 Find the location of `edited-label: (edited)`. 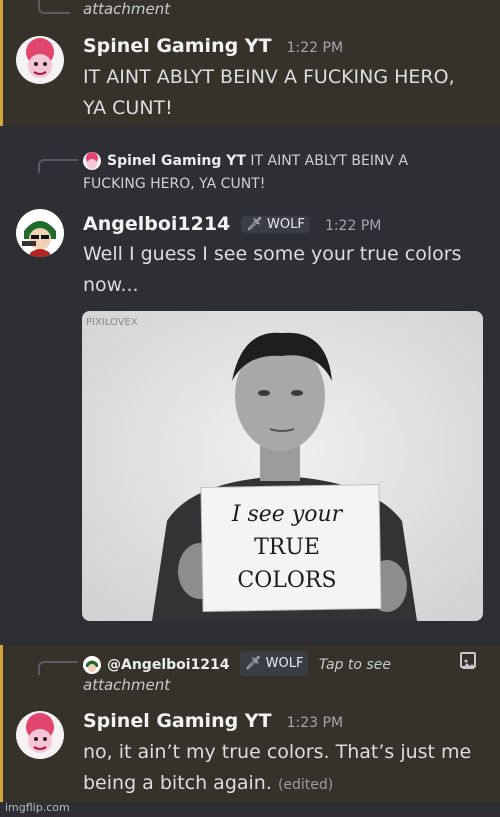

edited-label: (edited) is located at coordinates (305, 785).